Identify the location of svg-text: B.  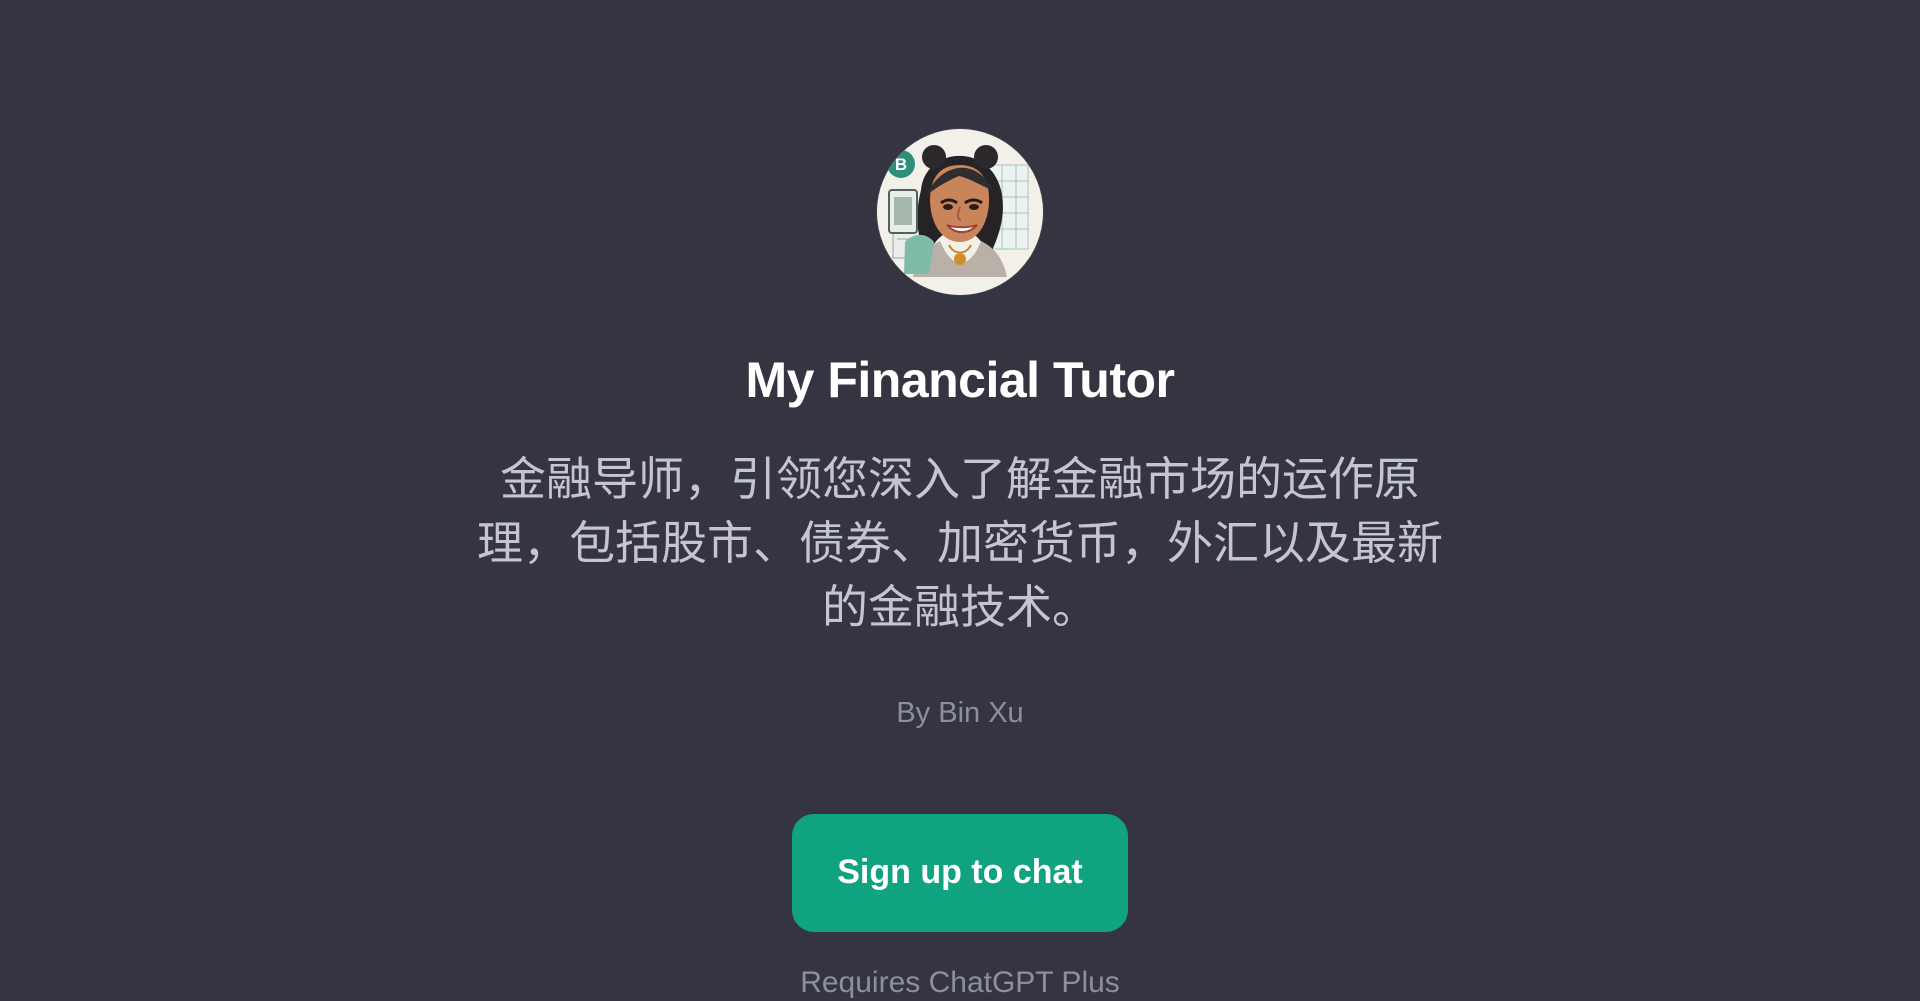
(901, 164).